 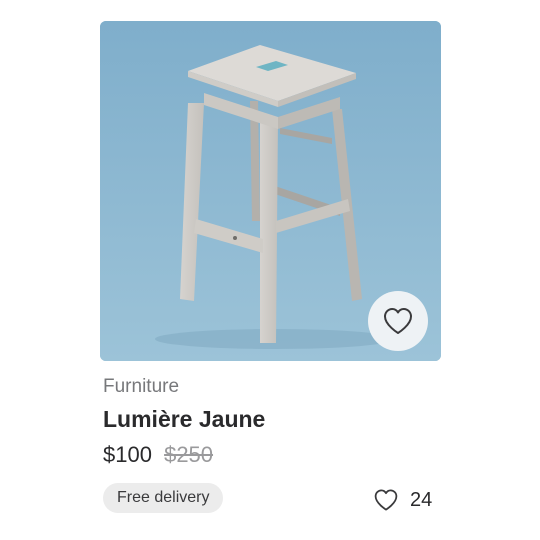 What do you see at coordinates (141, 386) in the screenshot?
I see `product-category: Furniture` at bounding box center [141, 386].